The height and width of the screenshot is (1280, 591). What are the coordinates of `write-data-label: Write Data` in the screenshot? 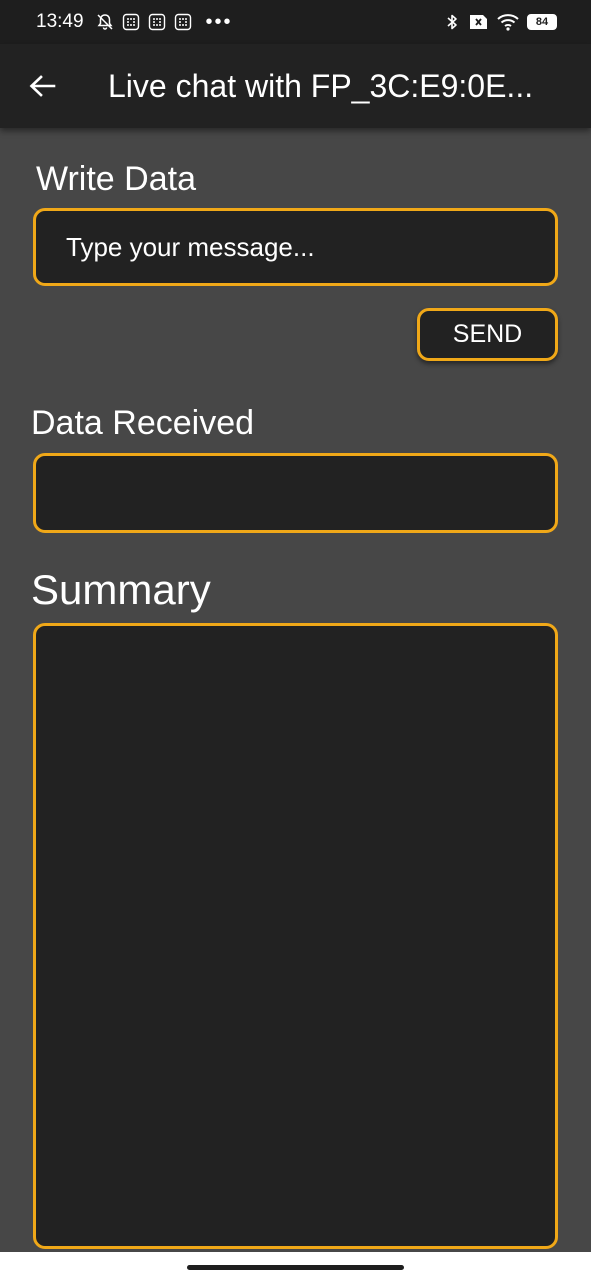 It's located at (116, 179).